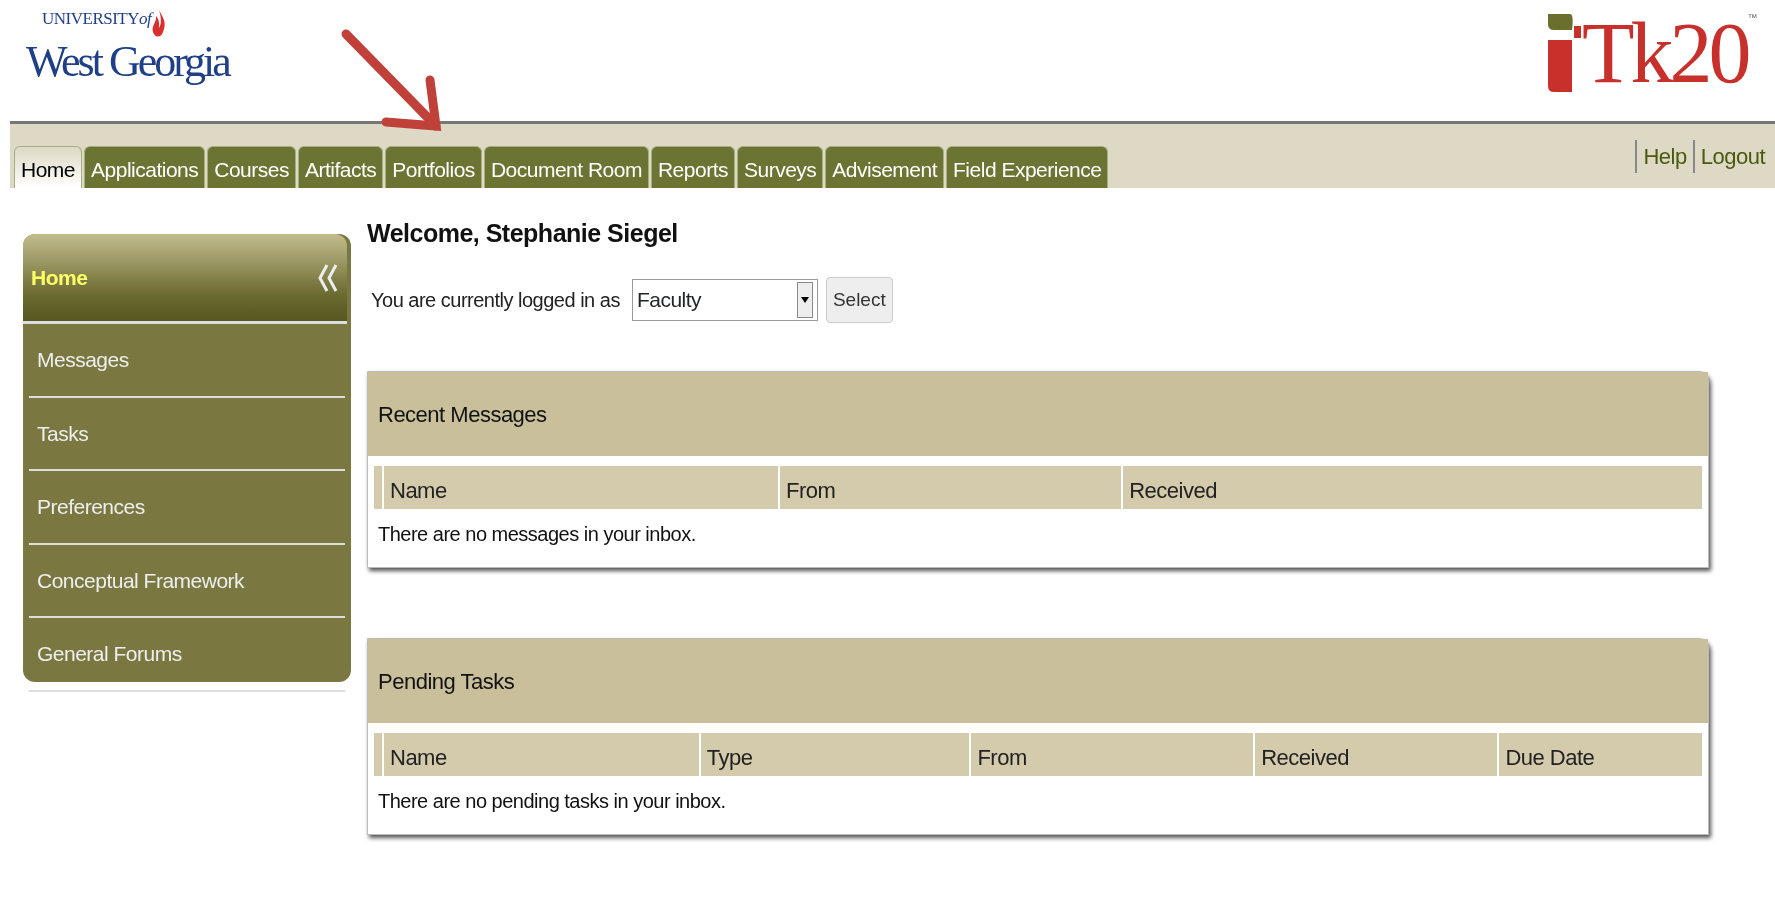 The height and width of the screenshot is (921, 1775). What do you see at coordinates (187, 361) in the screenshot?
I see `sidebar-item: Messages` at bounding box center [187, 361].